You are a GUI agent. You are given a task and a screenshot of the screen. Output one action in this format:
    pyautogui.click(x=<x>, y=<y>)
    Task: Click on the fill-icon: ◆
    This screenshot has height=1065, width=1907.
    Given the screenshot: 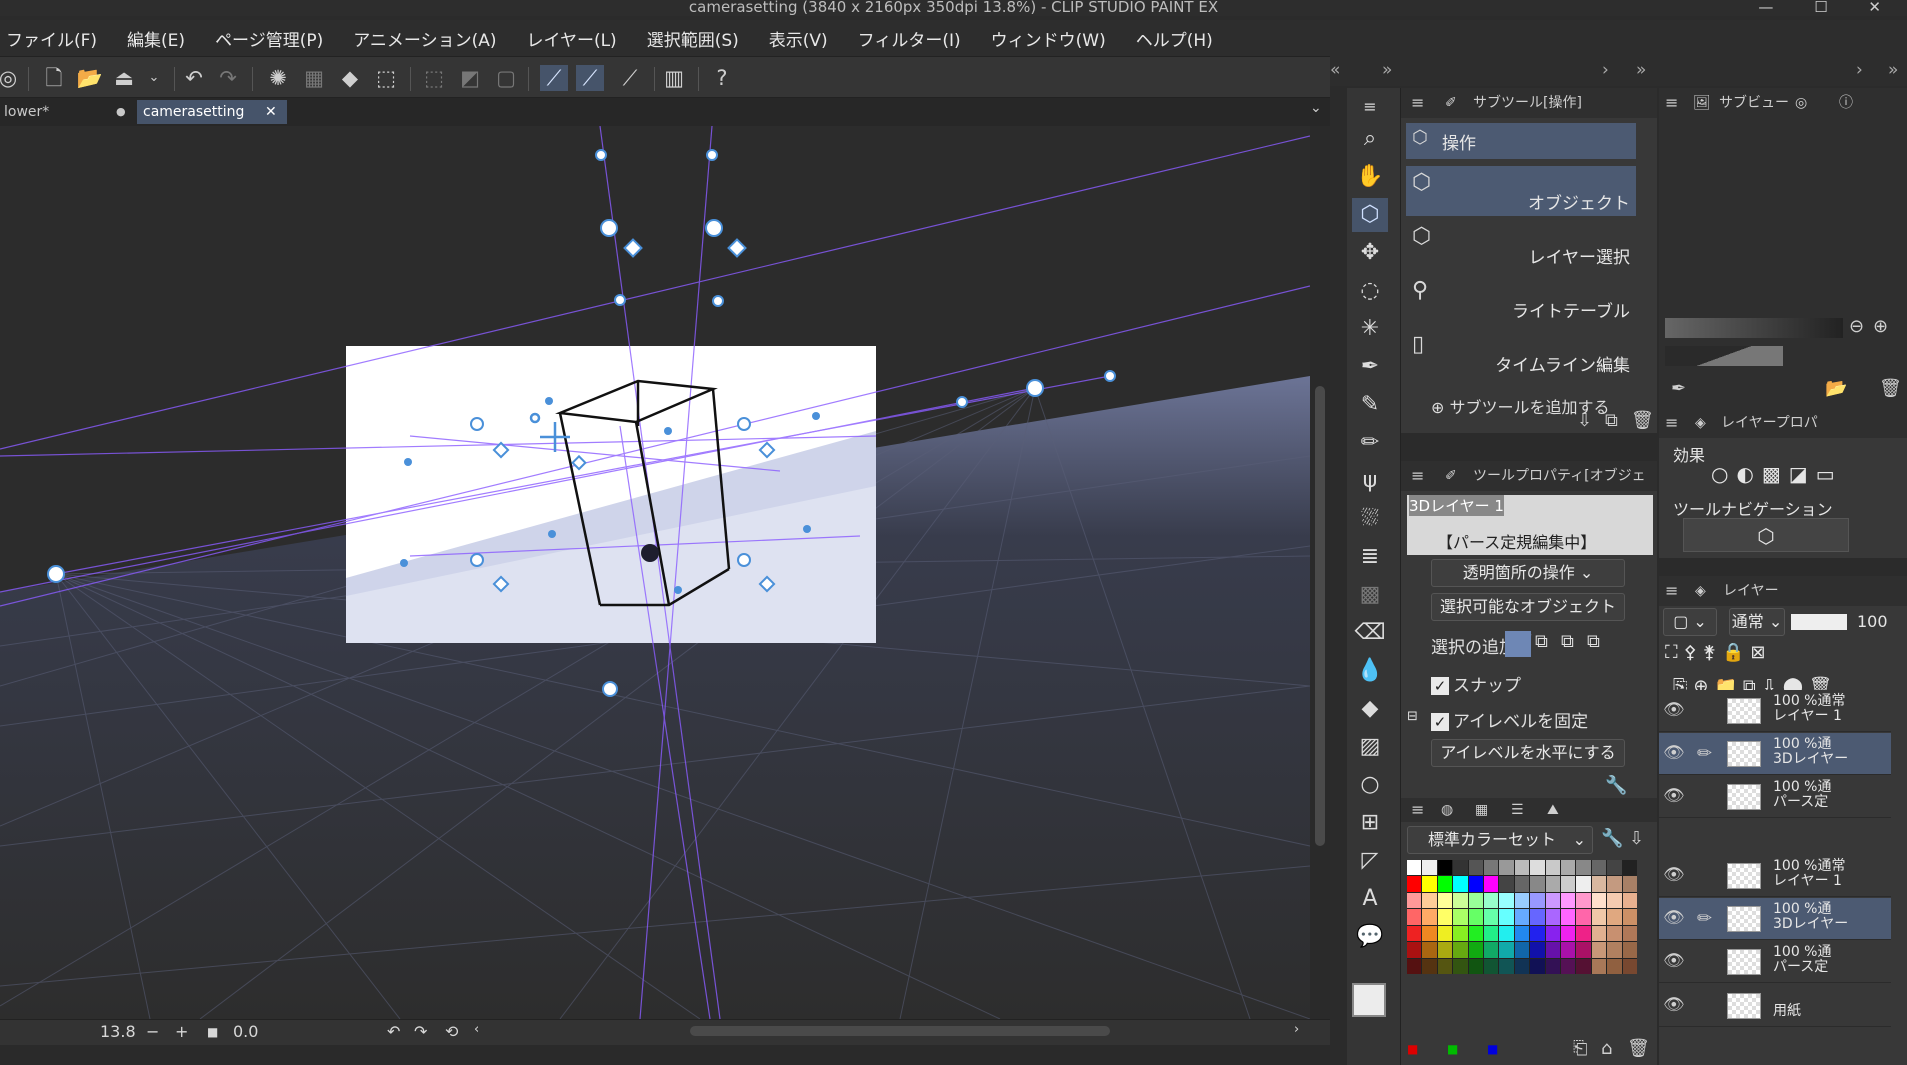 What is the action you would take?
    pyautogui.click(x=350, y=78)
    